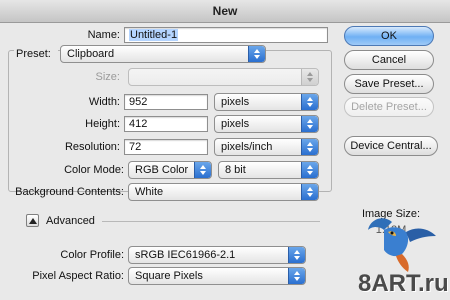 This screenshot has height=300, width=450. What do you see at coordinates (107, 77) in the screenshot?
I see `size-label: Size:` at bounding box center [107, 77].